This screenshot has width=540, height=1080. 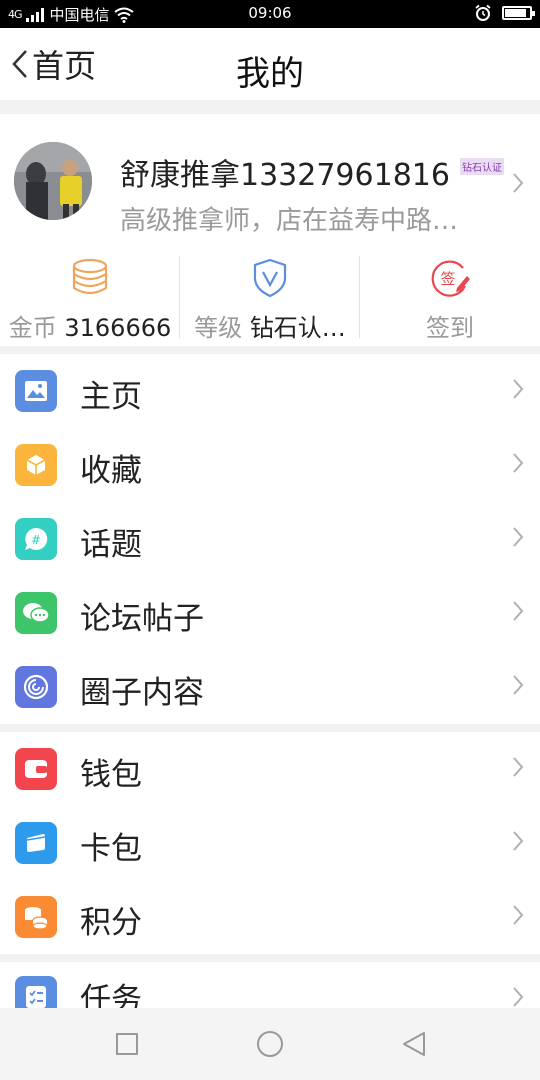 I want to click on menu-item-label: 任务, so click(x=111, y=995).